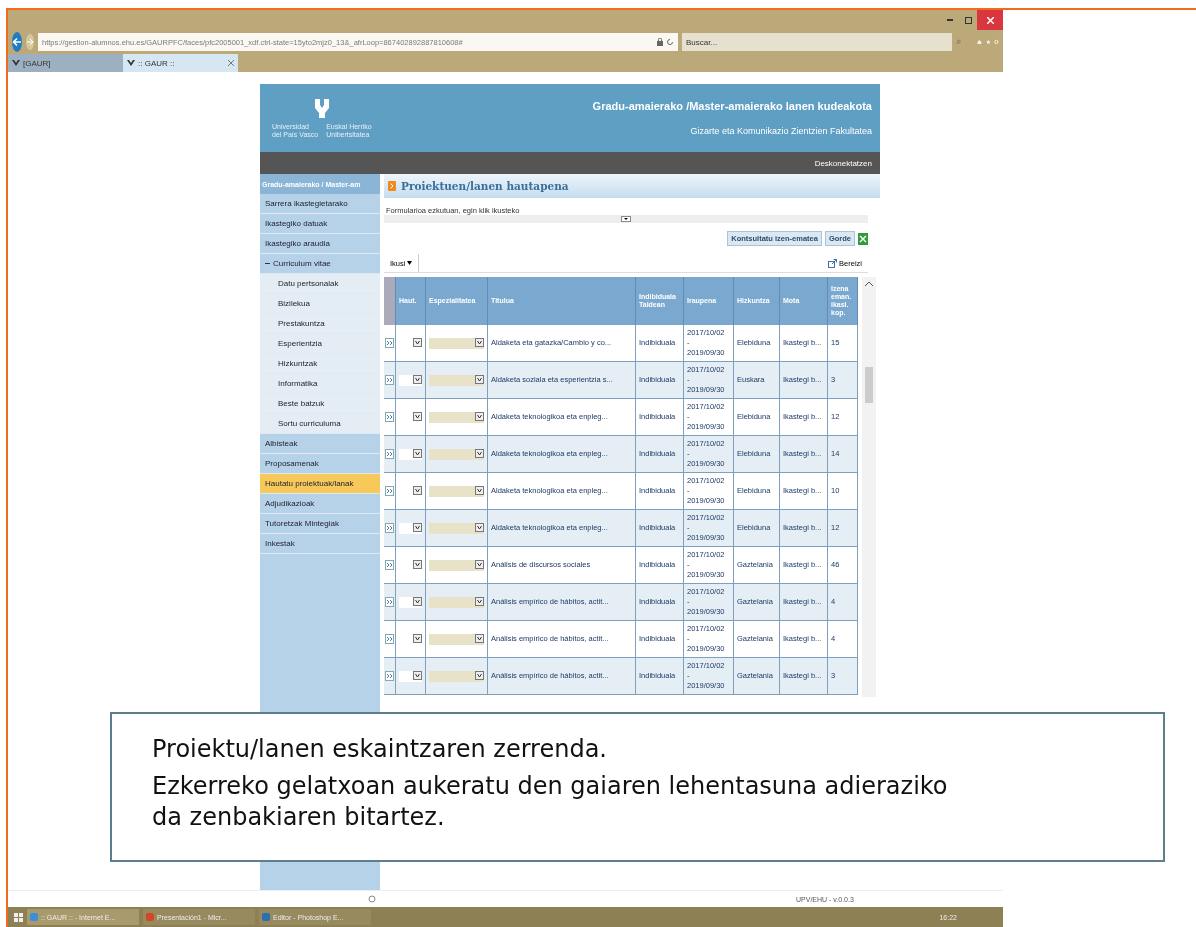 The width and height of the screenshot is (1196, 927). What do you see at coordinates (843, 163) in the screenshot?
I see `logout-link: Deskonektatzen` at bounding box center [843, 163].